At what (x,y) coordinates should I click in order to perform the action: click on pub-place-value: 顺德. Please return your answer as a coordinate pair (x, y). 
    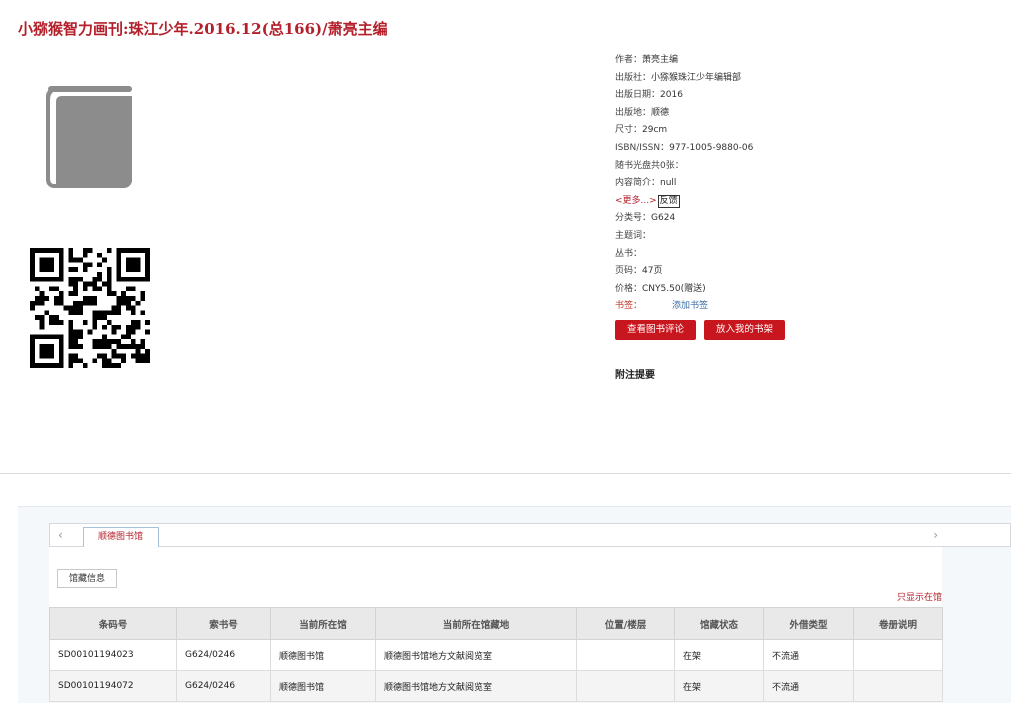
    Looking at the image, I should click on (660, 112).